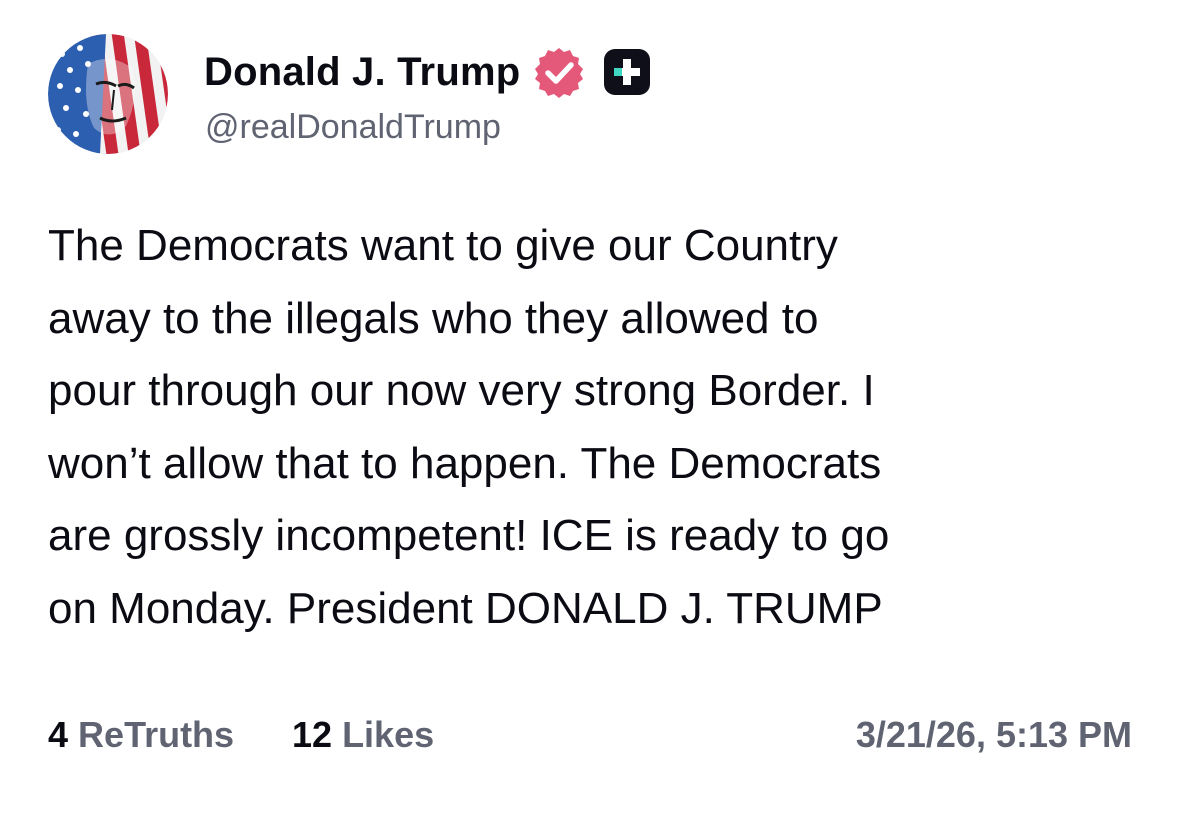  Describe the element at coordinates (156, 734) in the screenshot. I see `retruths-label: ReTruths` at that location.